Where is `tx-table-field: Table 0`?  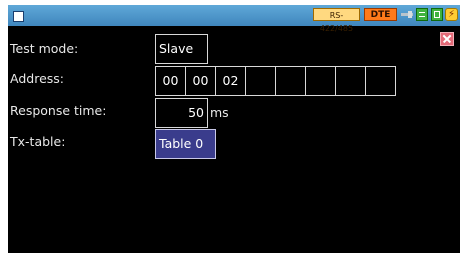 tx-table-field: Table 0 is located at coordinates (185, 144).